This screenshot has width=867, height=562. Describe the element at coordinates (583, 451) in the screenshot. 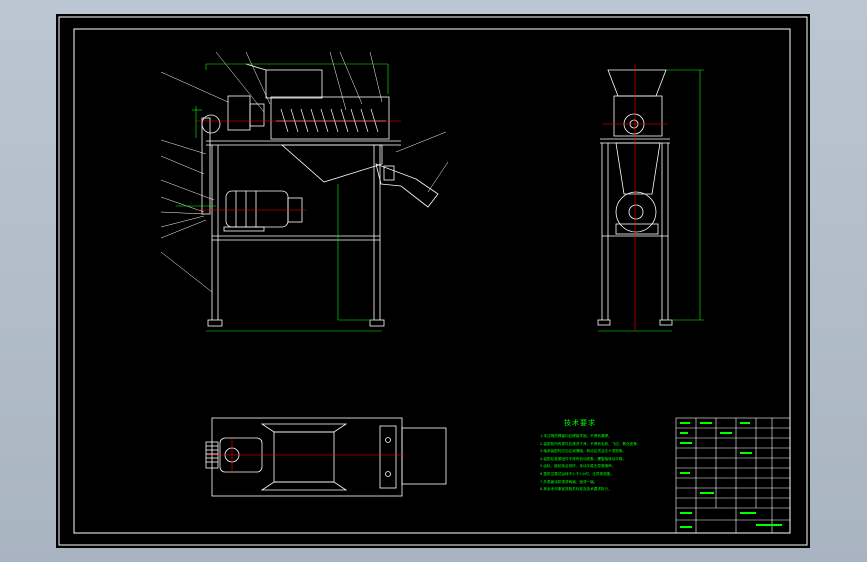

I see `requirement-item: 3.轴承装配时应加注润滑脂，转动应灵活无卡滞现象。` at that location.